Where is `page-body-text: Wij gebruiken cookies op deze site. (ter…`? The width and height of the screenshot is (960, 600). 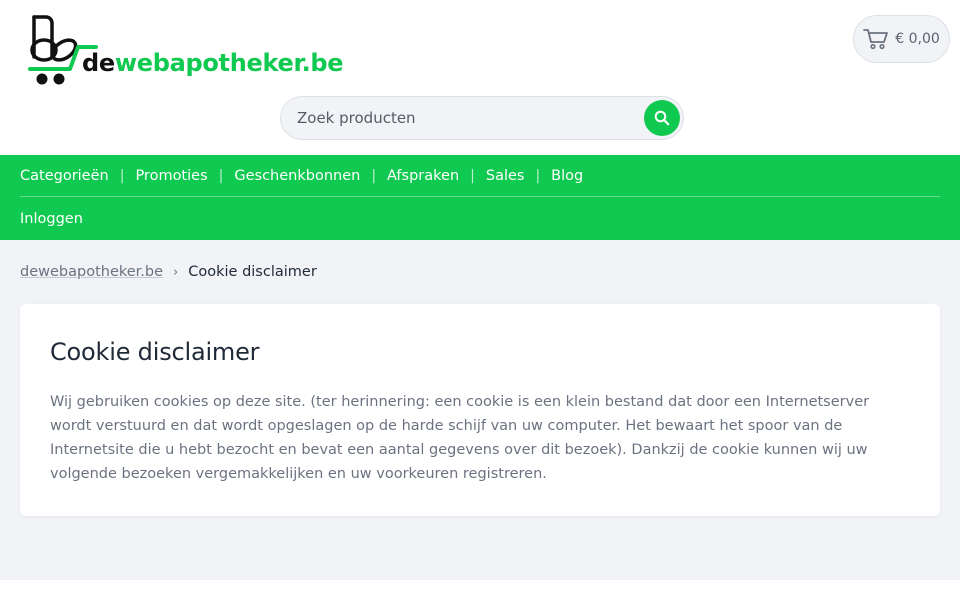 page-body-text: Wij gebruiken cookies op deze site. (ter… is located at coordinates (460, 438).